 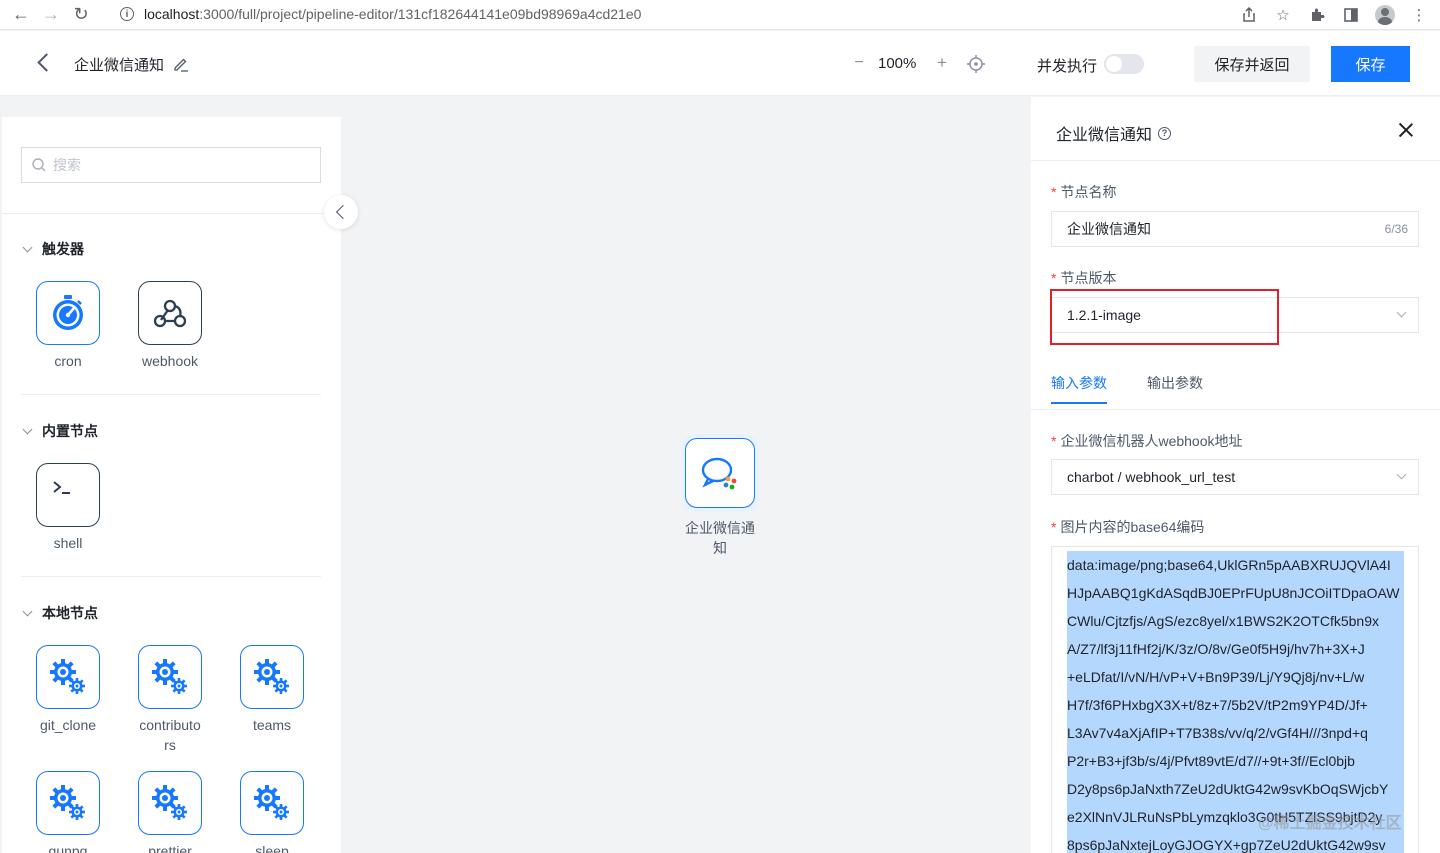 I want to click on section-title: 内置节点, so click(x=70, y=431).